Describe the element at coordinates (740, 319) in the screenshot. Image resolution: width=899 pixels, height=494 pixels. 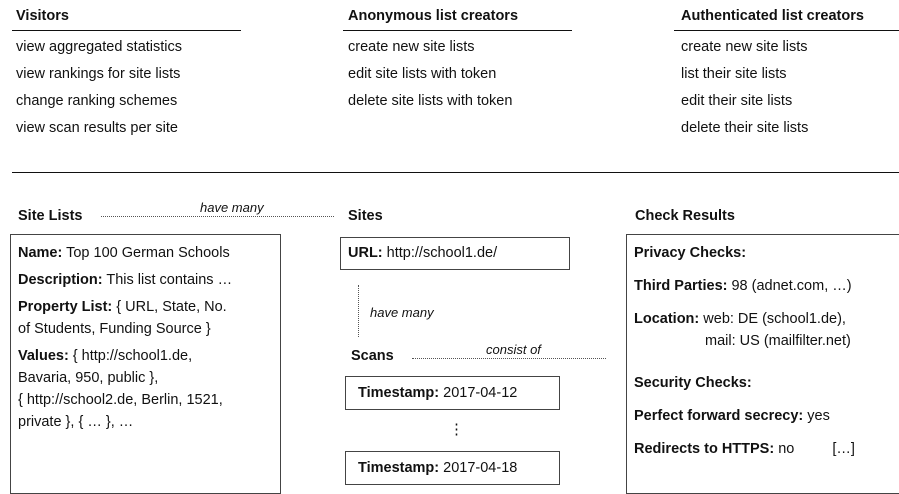
I see `location-row: Location: web: DE (school1.de),` at that location.